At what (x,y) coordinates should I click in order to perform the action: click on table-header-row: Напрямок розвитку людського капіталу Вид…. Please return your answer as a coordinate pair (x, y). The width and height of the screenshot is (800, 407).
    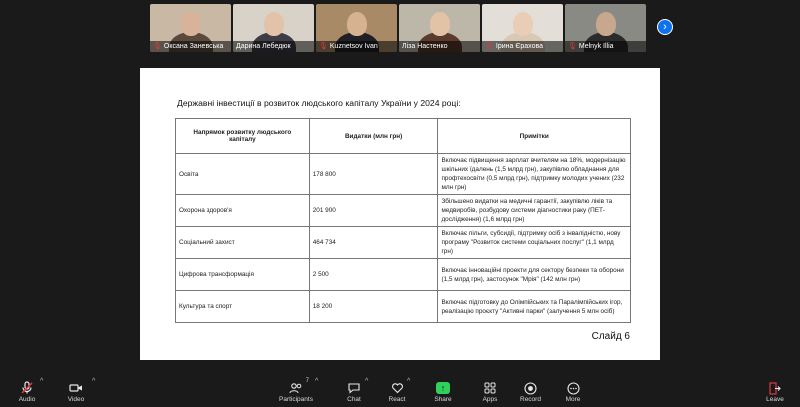
    Looking at the image, I should click on (403, 136).